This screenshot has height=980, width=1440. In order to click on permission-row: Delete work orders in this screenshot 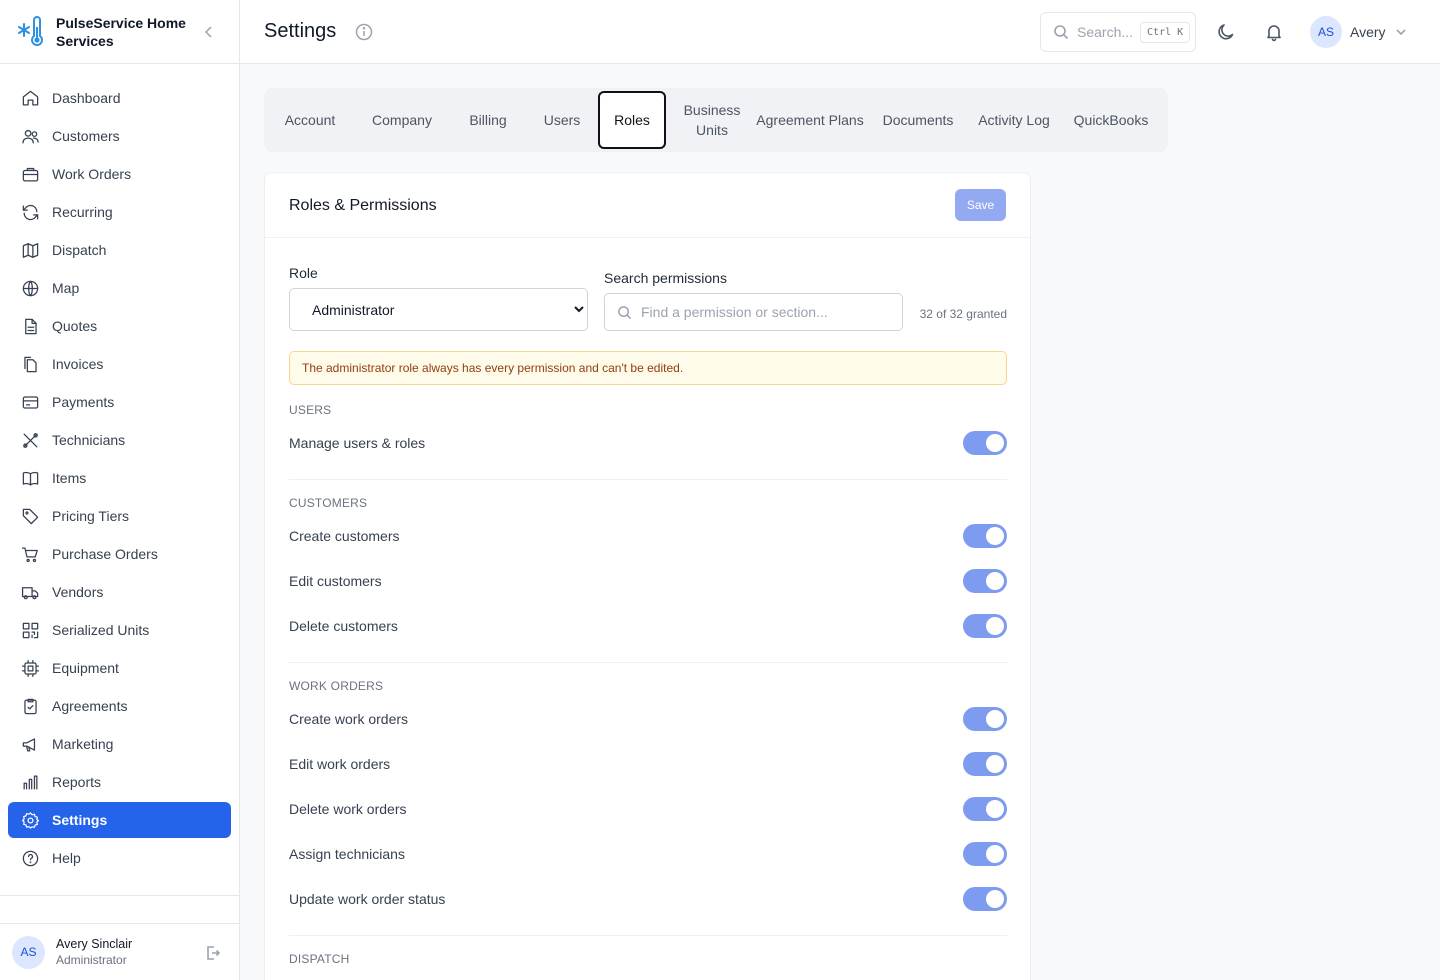, I will do `click(648, 809)`.